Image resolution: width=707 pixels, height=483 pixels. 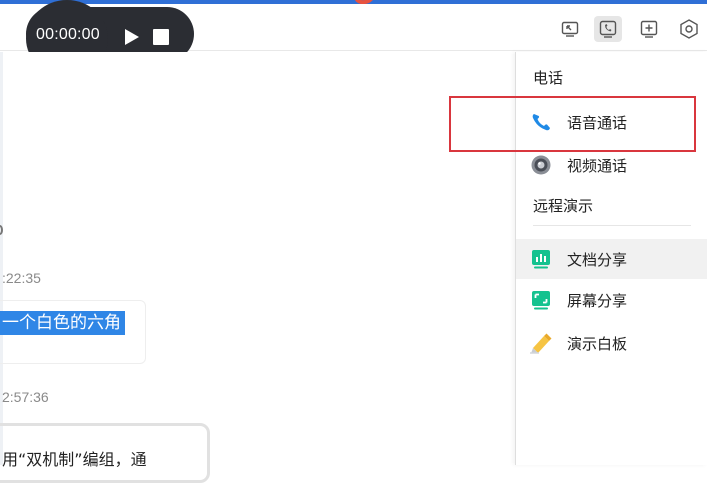 What do you see at coordinates (563, 206) in the screenshot?
I see `section-title-remote: 远程演示` at bounding box center [563, 206].